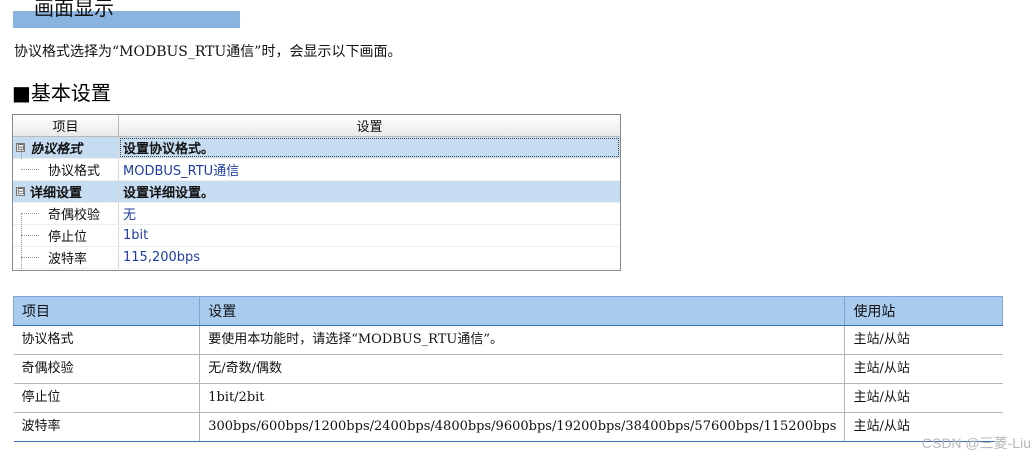  Describe the element at coordinates (369, 125) in the screenshot. I see `grid-col-setting: 设置` at that location.